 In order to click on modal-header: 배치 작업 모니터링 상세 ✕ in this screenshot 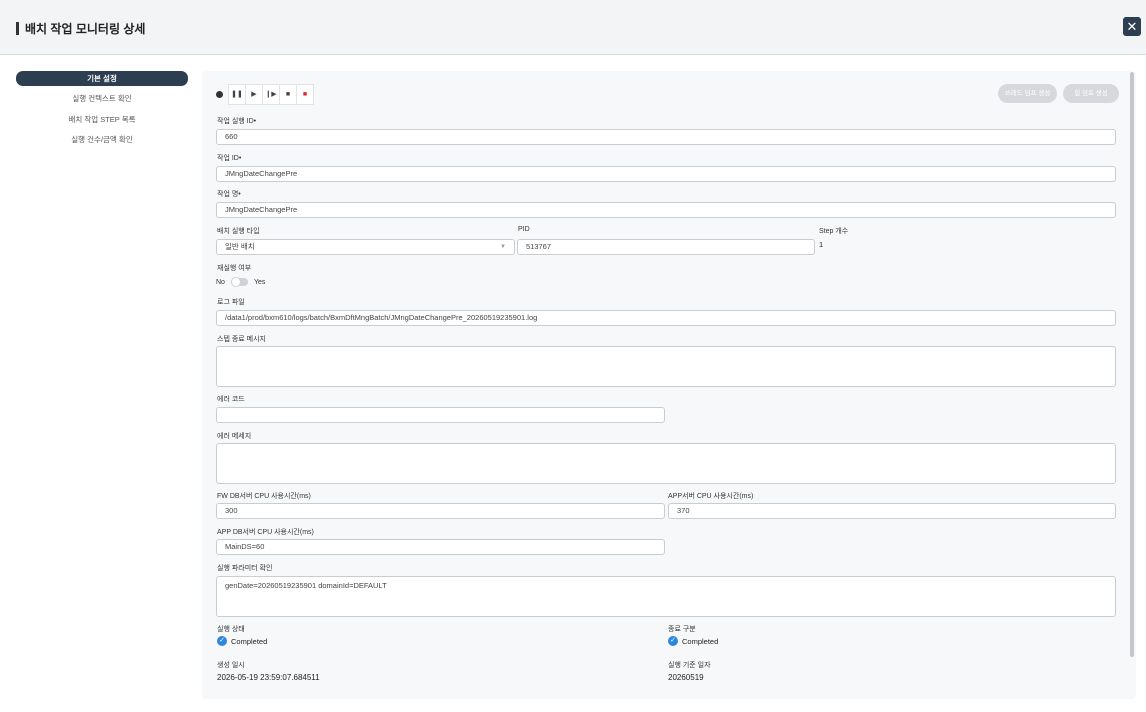, I will do `click(573, 27)`.